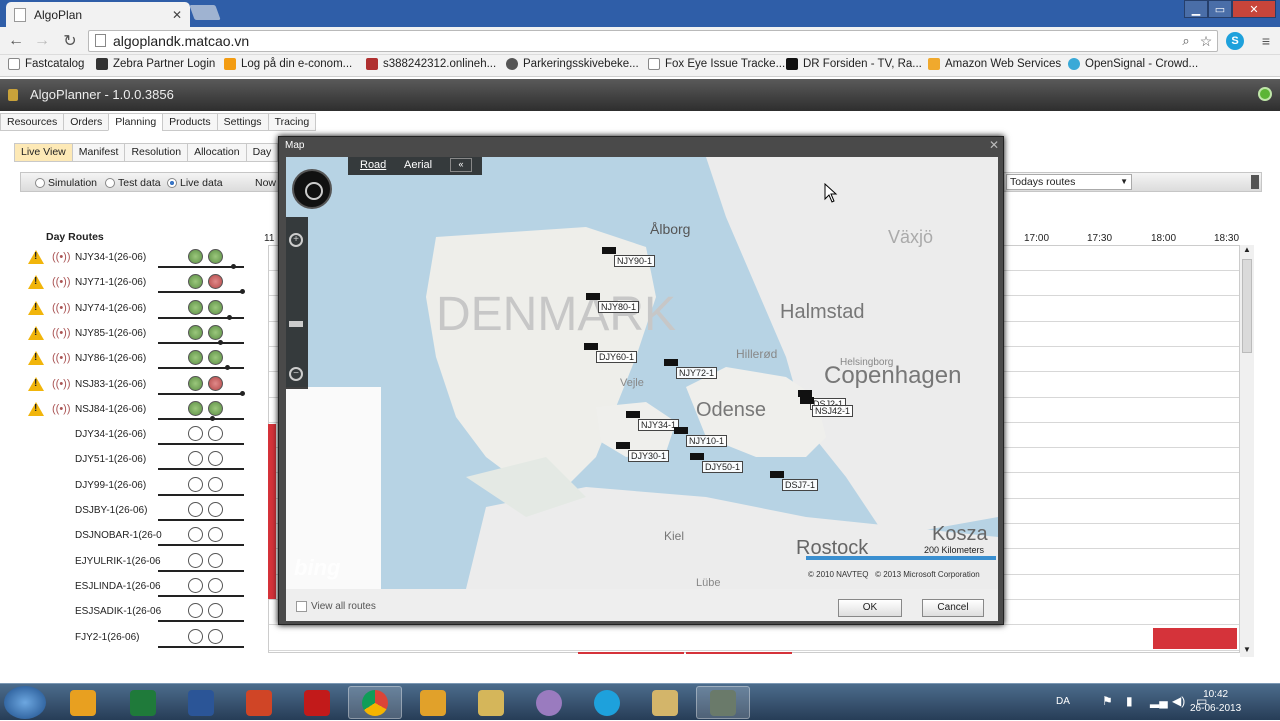  I want to click on close-window-button: ✕, so click(1254, 9).